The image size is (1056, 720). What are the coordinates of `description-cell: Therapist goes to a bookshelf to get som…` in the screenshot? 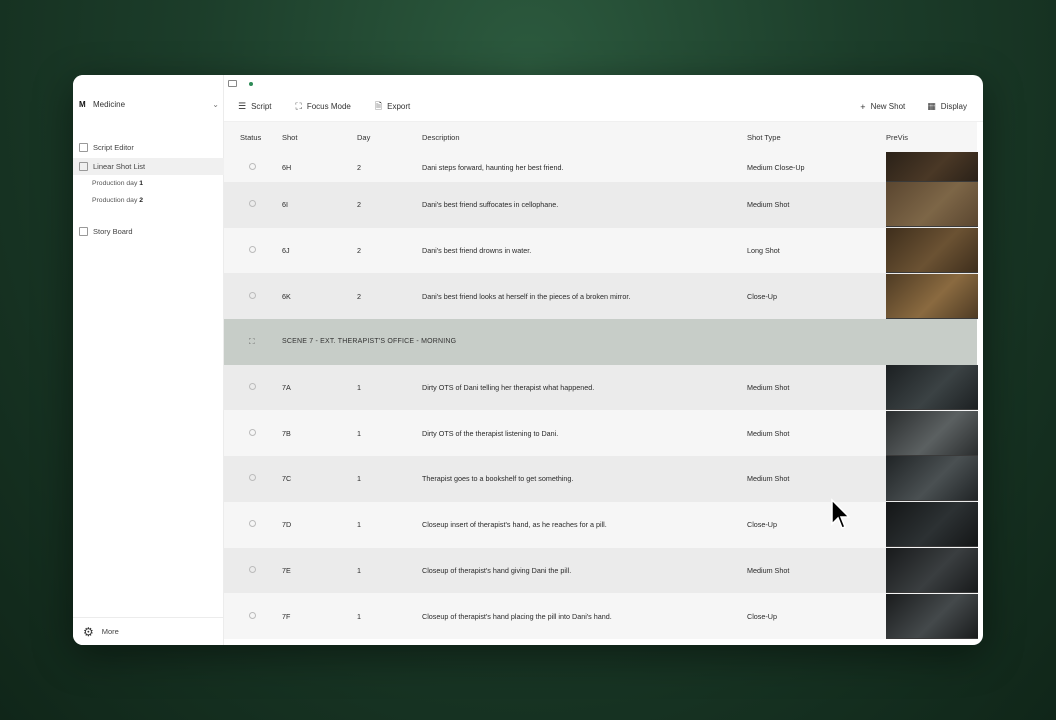 It's located at (498, 479).